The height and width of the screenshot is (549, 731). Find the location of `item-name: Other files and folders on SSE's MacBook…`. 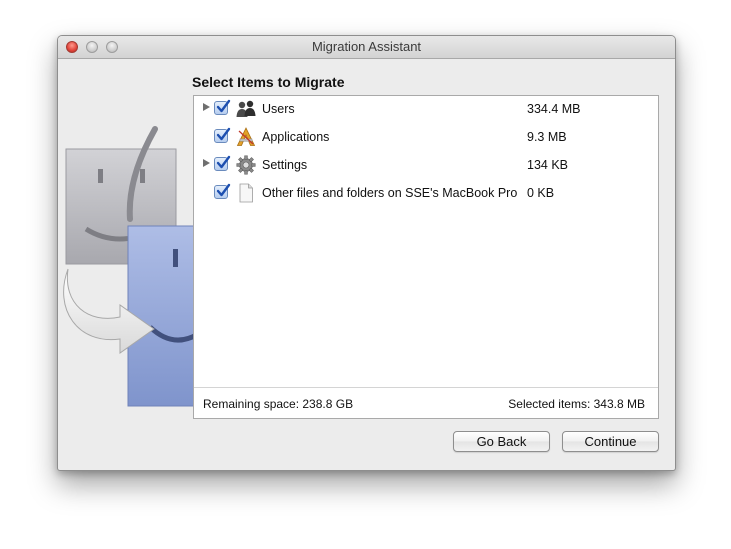

item-name: Other files and folders on SSE's MacBook… is located at coordinates (390, 193).